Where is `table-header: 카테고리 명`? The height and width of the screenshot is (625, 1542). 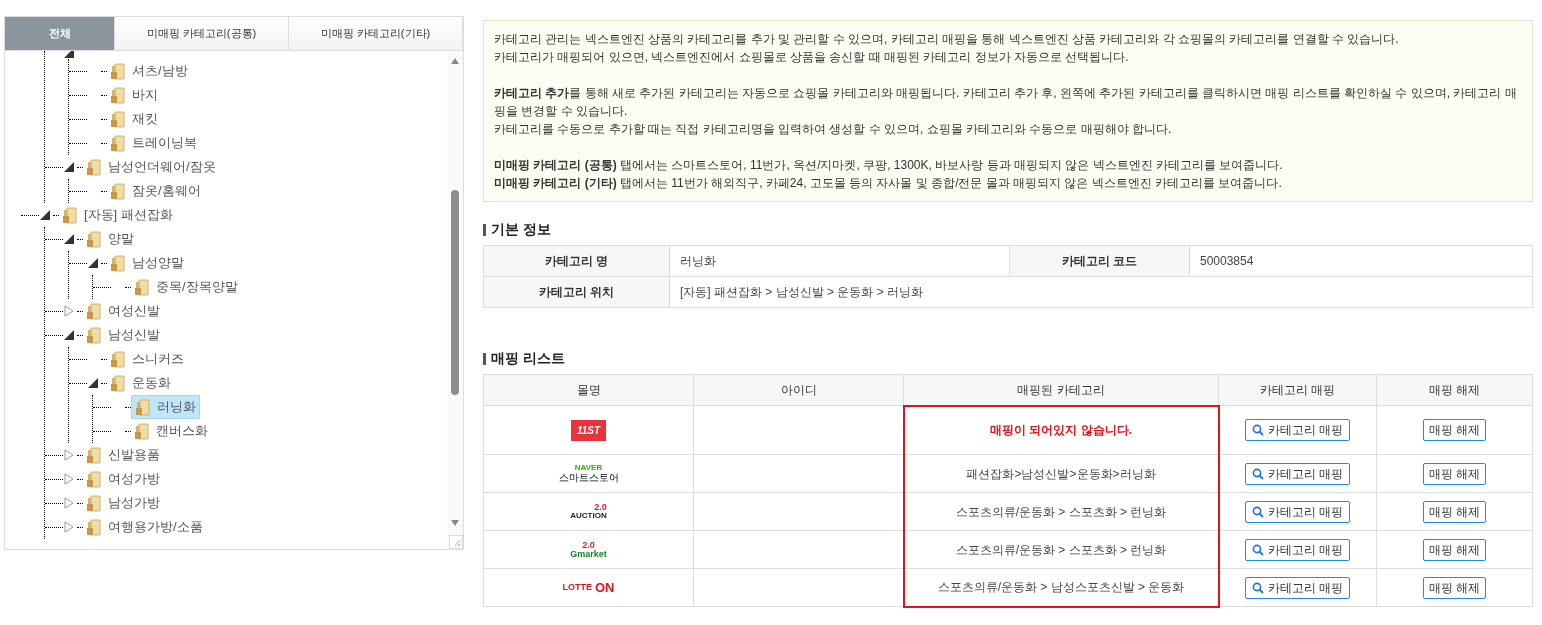 table-header: 카테고리 명 is located at coordinates (576, 261).